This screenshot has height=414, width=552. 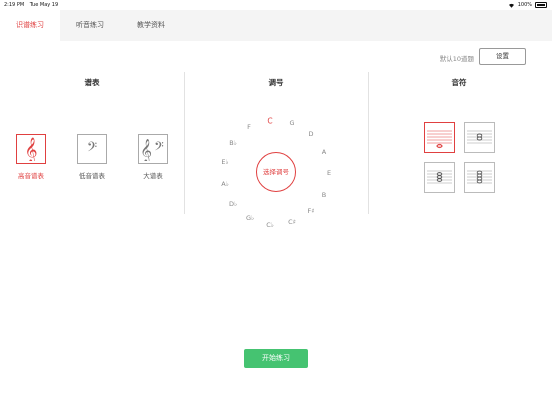 I want to click on status-bar: 2:19 PM Tue May 19 100%, so click(x=276, y=5).